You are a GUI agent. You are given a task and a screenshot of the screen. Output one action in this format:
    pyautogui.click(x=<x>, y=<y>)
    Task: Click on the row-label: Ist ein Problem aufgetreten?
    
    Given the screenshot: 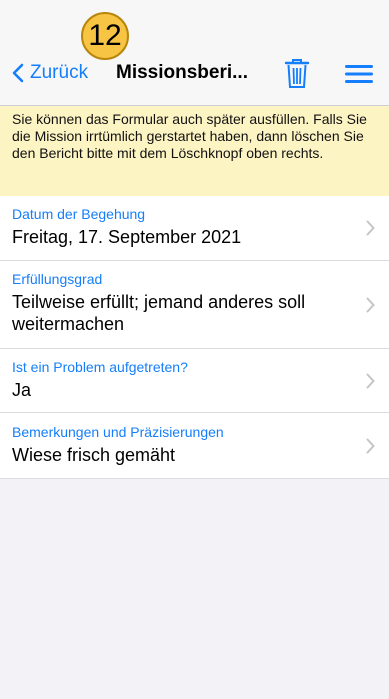 What is the action you would take?
    pyautogui.click(x=100, y=367)
    